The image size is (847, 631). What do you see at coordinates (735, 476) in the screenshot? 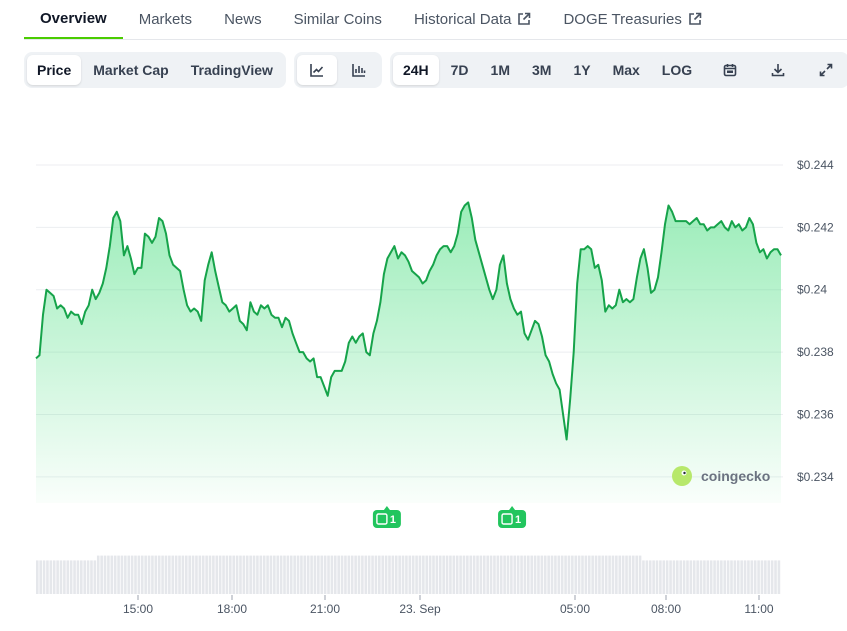
I see `watermark-text: coingecko` at bounding box center [735, 476].